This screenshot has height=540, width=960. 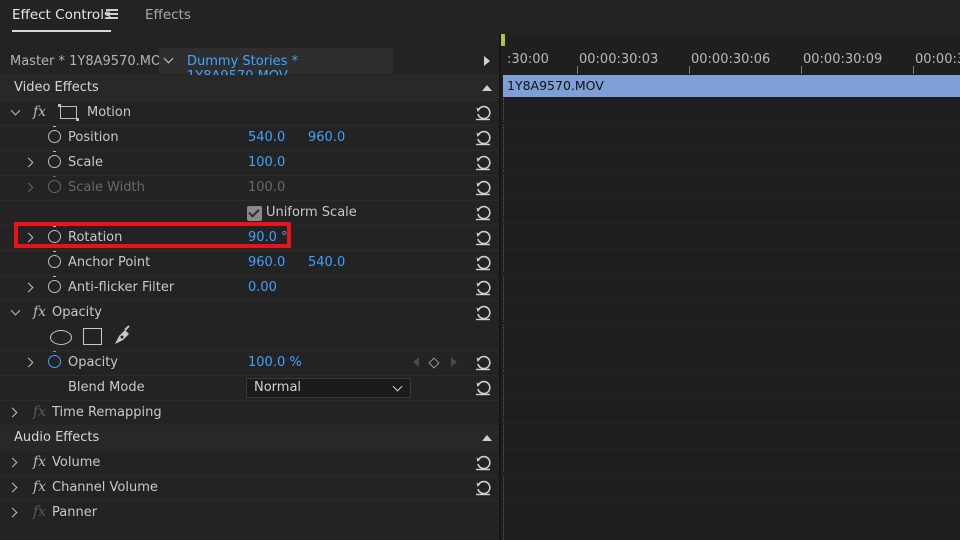 What do you see at coordinates (105, 487) in the screenshot?
I see `channel-volume-label: Channel Volume` at bounding box center [105, 487].